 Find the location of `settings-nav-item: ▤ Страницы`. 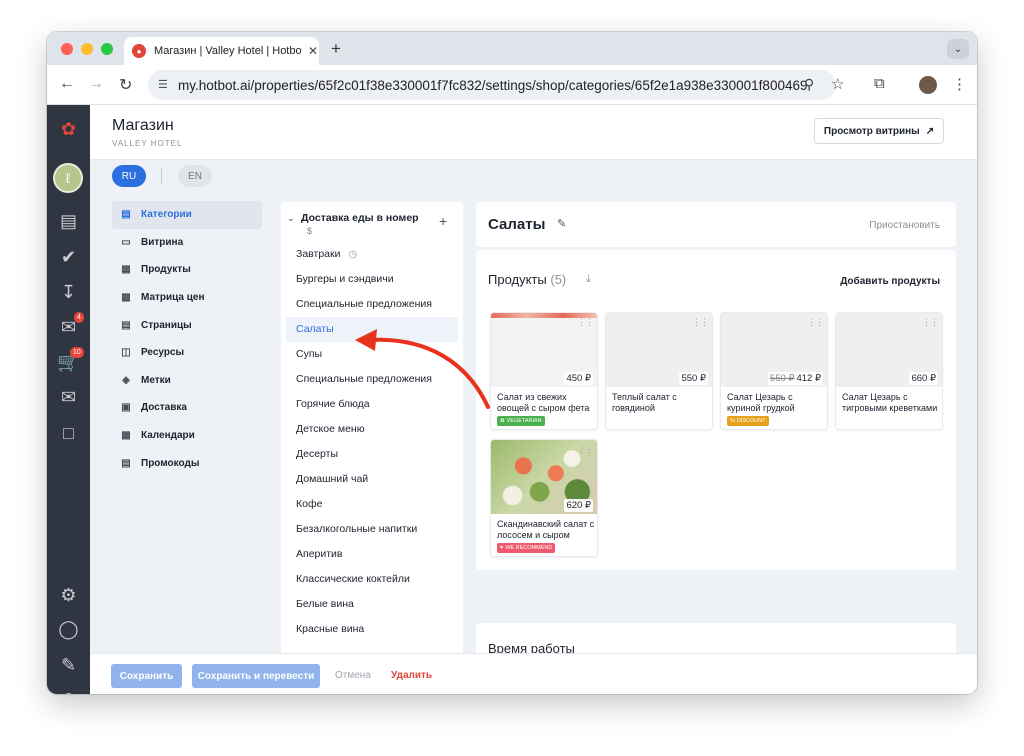

settings-nav-item: ▤ Страницы is located at coordinates (187, 325).